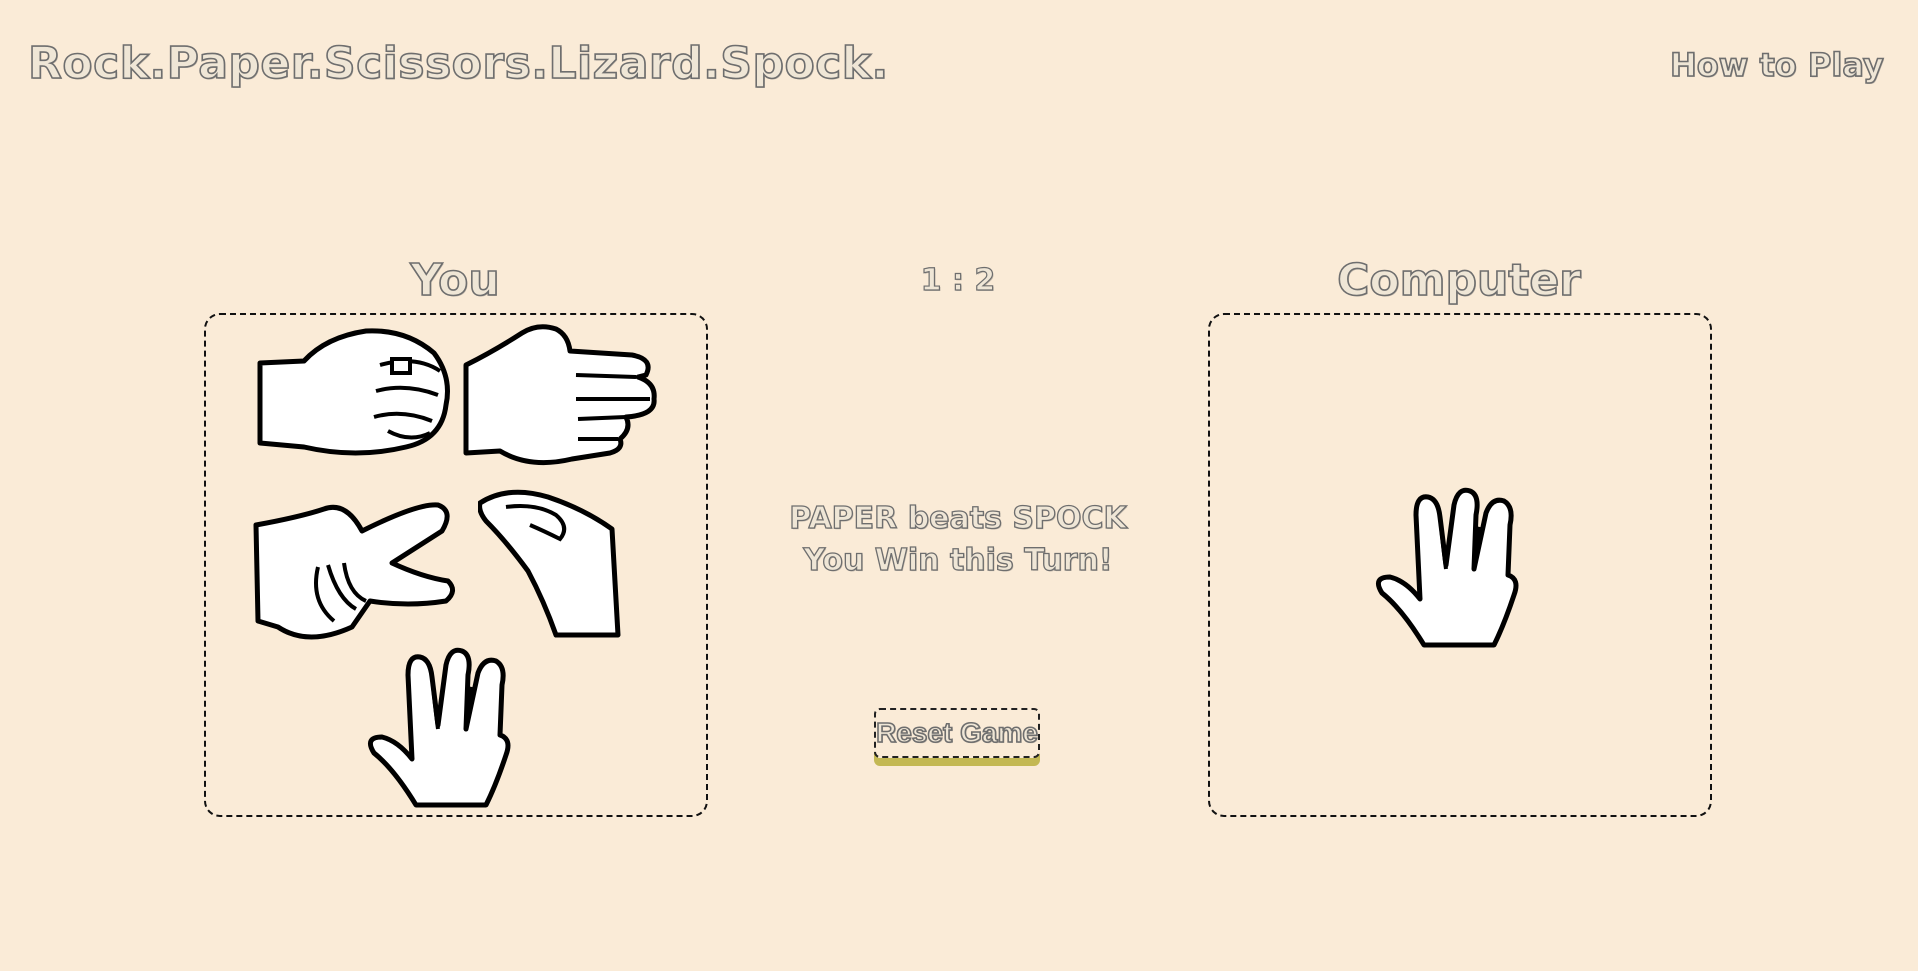  Describe the element at coordinates (455, 280) in the screenshot. I see `player-label: You` at that location.